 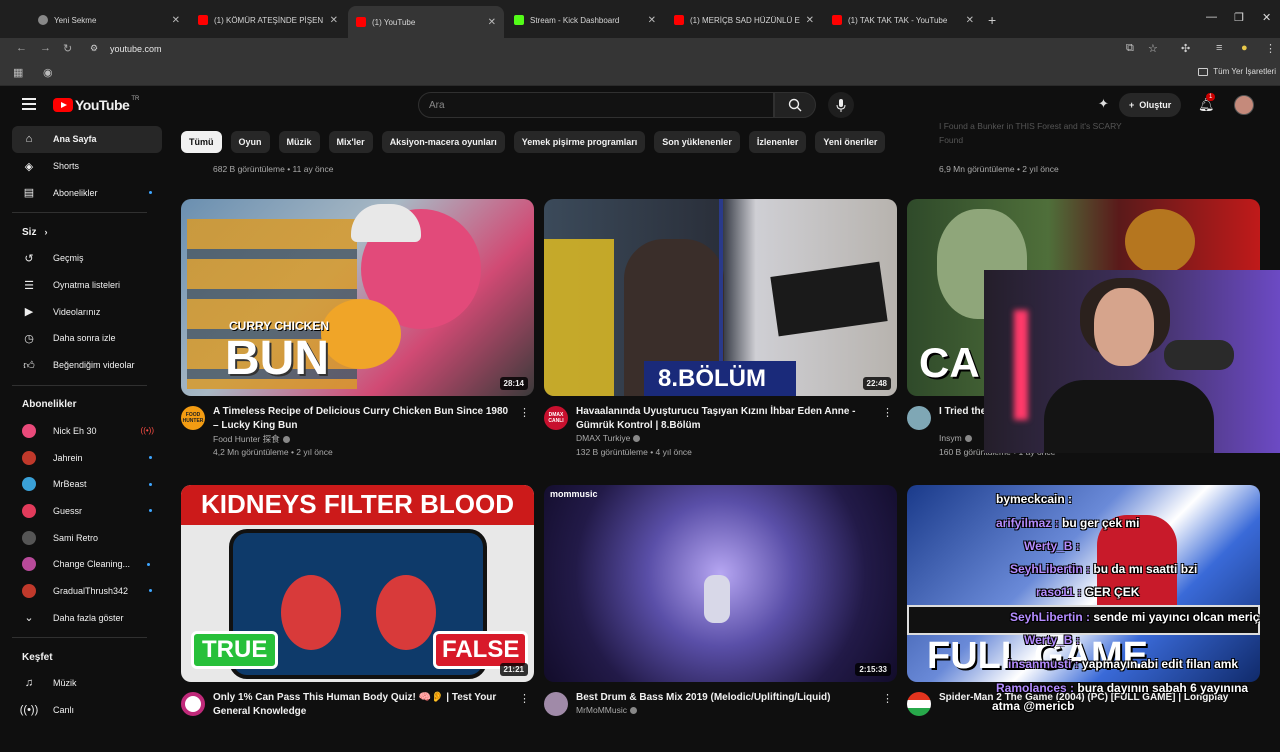 What do you see at coordinates (1239, 17) in the screenshot?
I see `restore-icon: ❐` at bounding box center [1239, 17].